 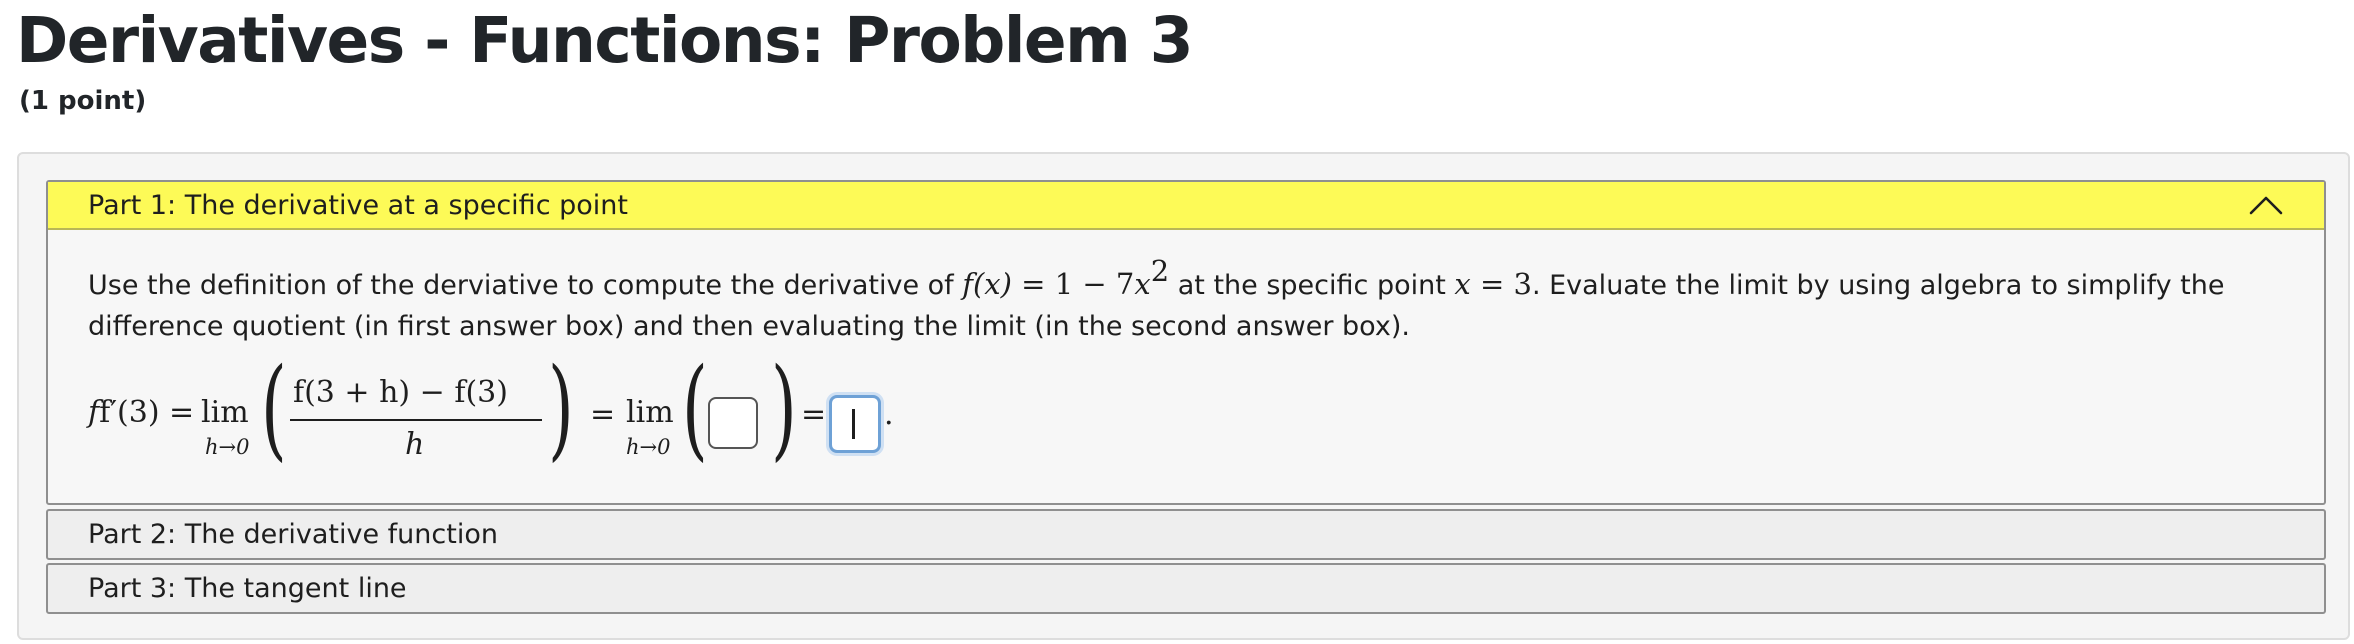 What do you see at coordinates (293, 534) in the screenshot?
I see `part-2-title: Part 2: The derivative function` at bounding box center [293, 534].